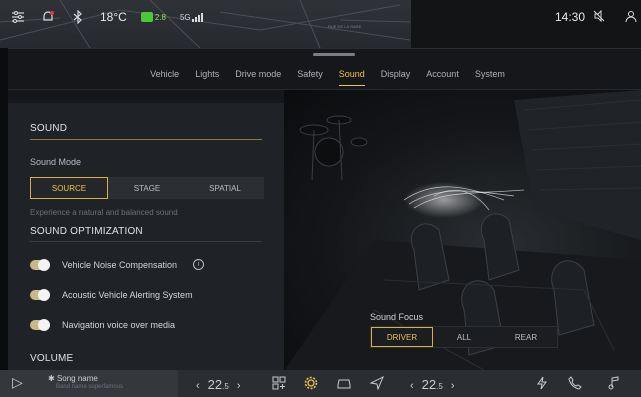 This screenshot has width=641, height=397. I want to click on sound-section-divider, so click(146, 139).